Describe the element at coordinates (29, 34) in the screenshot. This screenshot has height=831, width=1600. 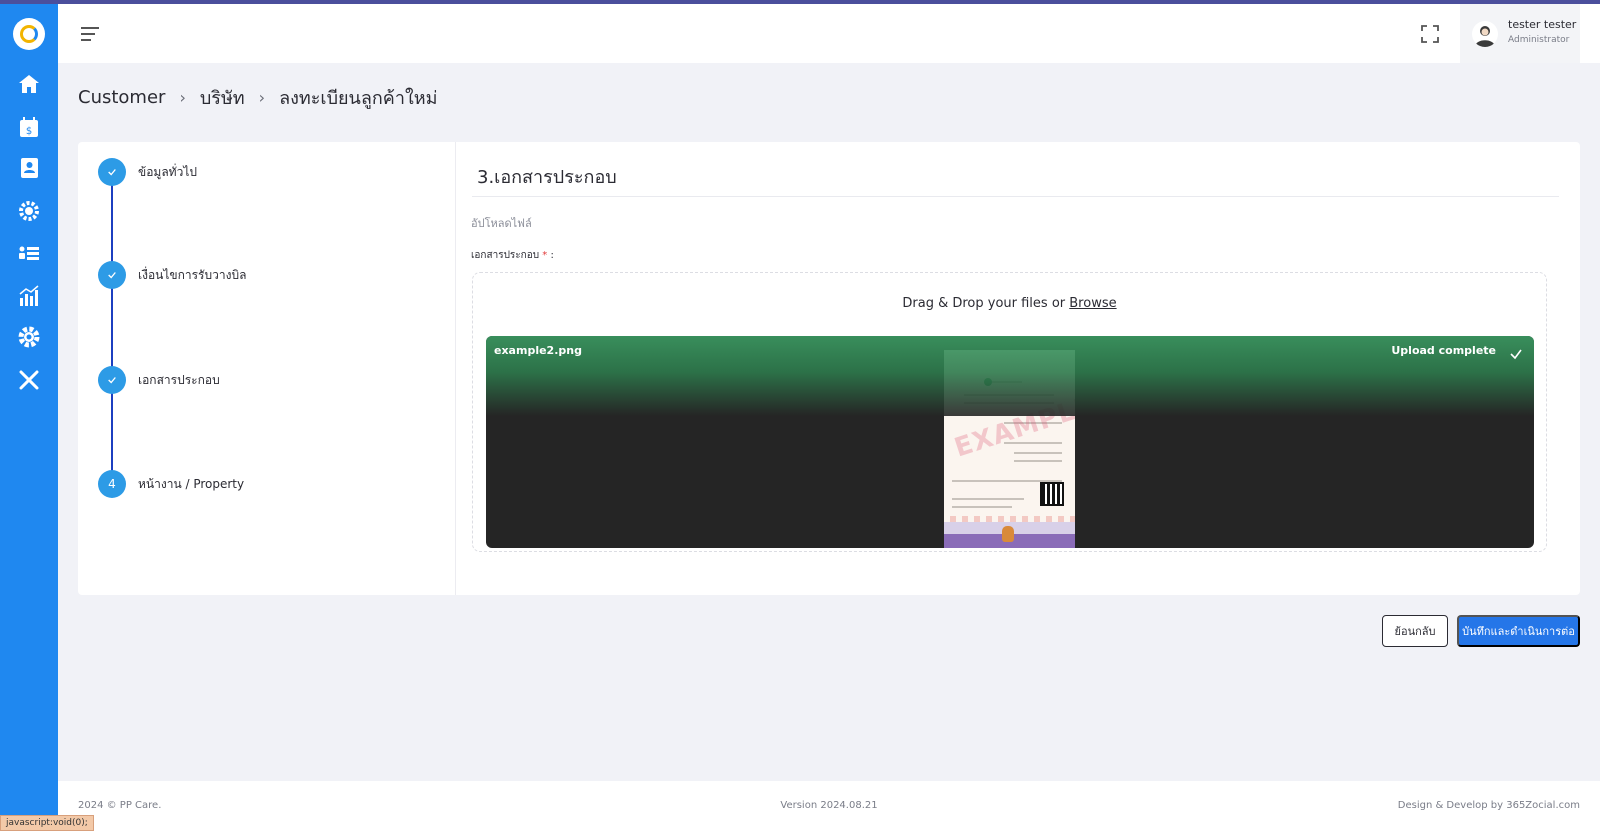
I see `app-logo` at that location.